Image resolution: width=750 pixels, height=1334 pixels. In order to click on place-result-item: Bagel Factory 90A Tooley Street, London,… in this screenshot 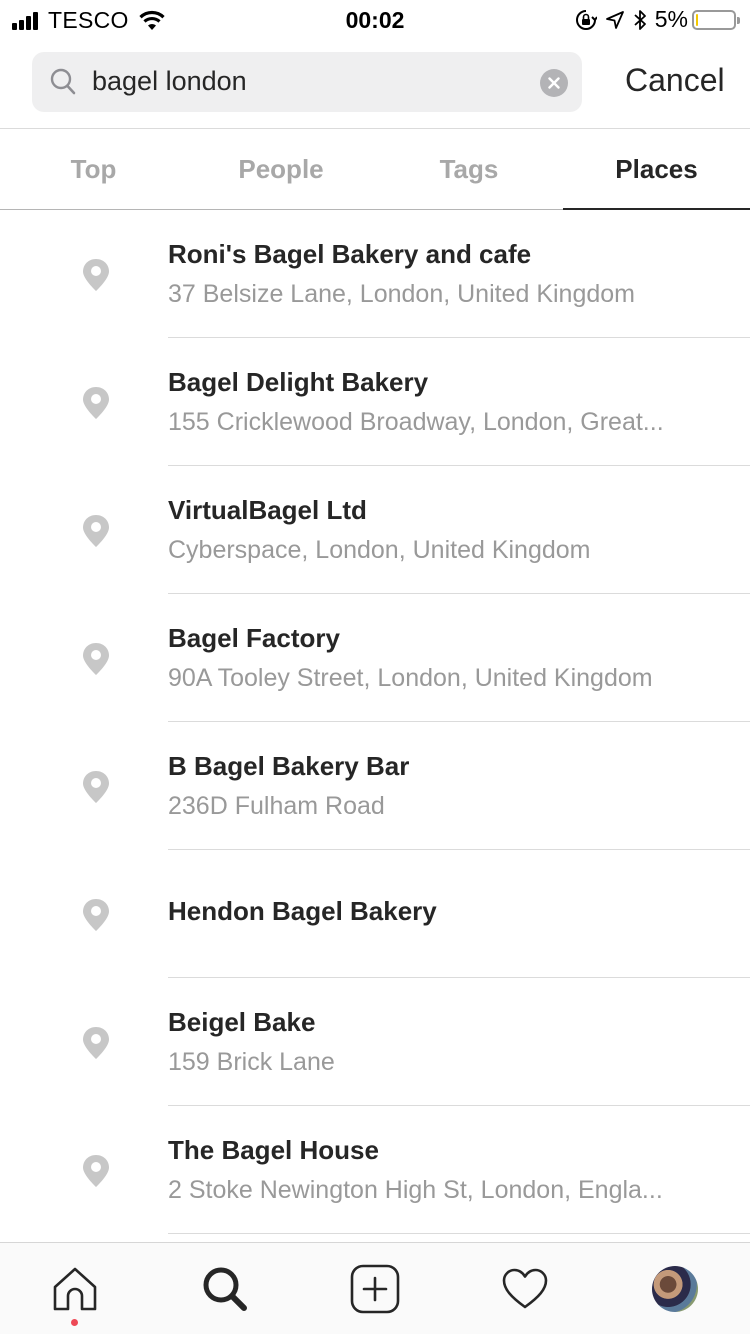, I will do `click(375, 658)`.